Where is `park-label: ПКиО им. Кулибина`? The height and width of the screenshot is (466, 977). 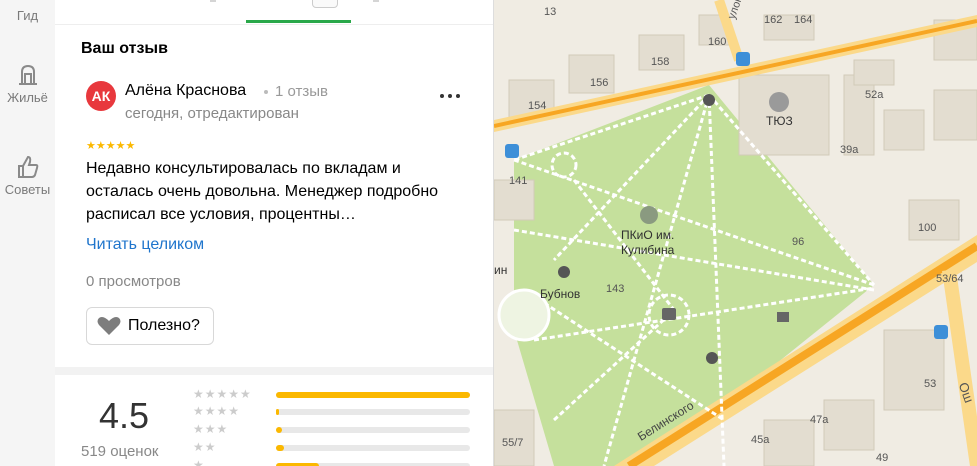 park-label: ПКиО им. Кулибина is located at coordinates (647, 243).